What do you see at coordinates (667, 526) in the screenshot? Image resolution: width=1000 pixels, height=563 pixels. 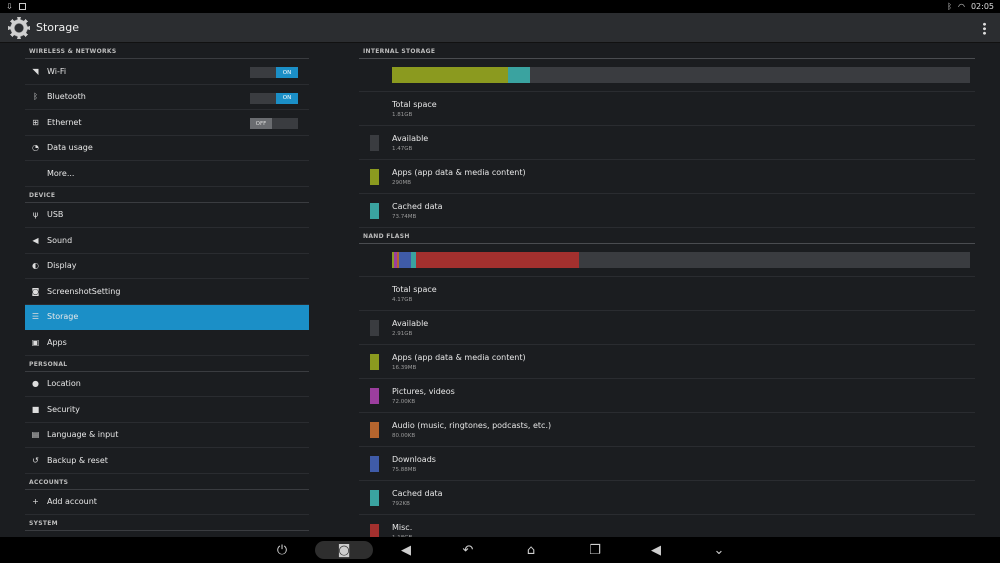 I see `storage-row: Misc.1.18GB` at bounding box center [667, 526].